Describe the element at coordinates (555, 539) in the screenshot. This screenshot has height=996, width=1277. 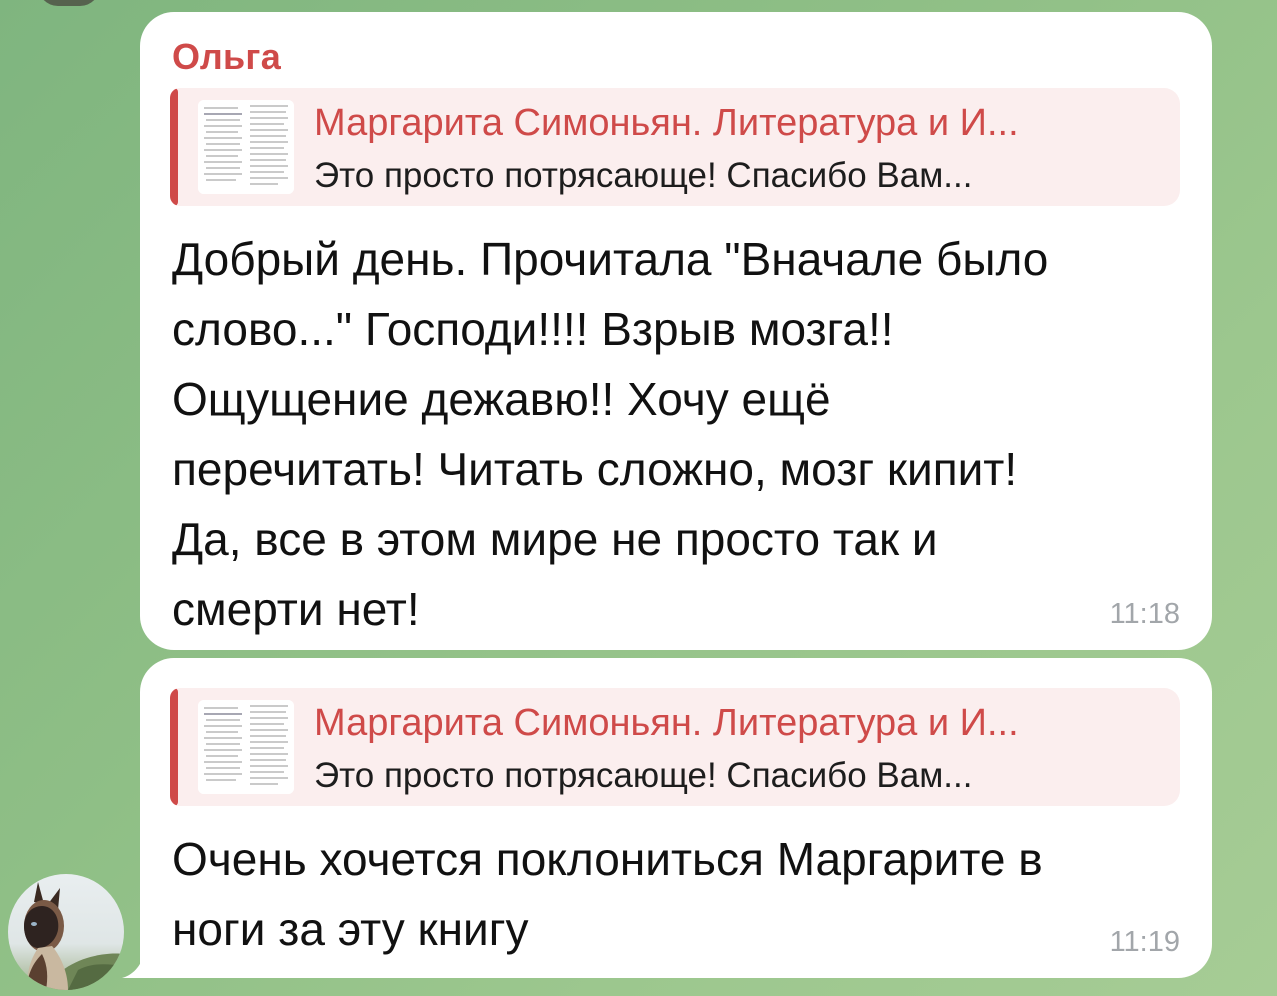
I see `message-line: Да, все в этом мире не просто так и` at that location.